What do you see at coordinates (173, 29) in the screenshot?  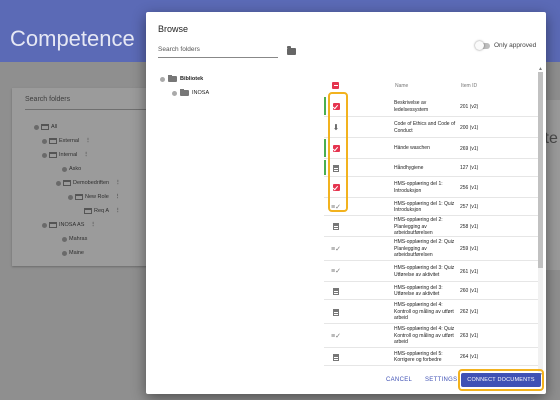 I see `dialog-title: Browse` at bounding box center [173, 29].